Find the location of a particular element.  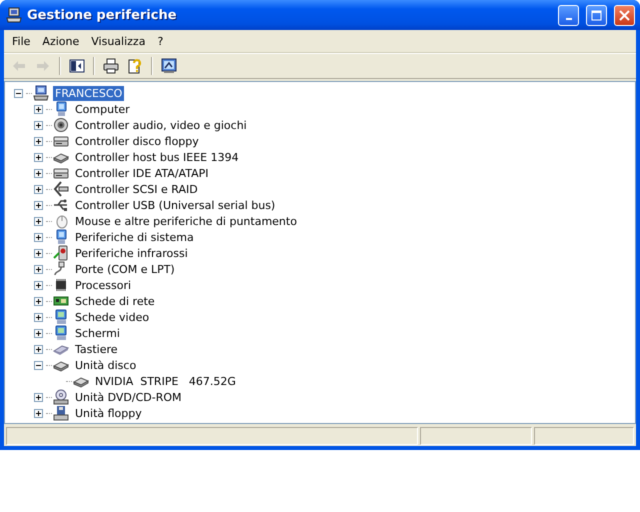

tree-item: Porte (COM e LPT) is located at coordinates (125, 269).